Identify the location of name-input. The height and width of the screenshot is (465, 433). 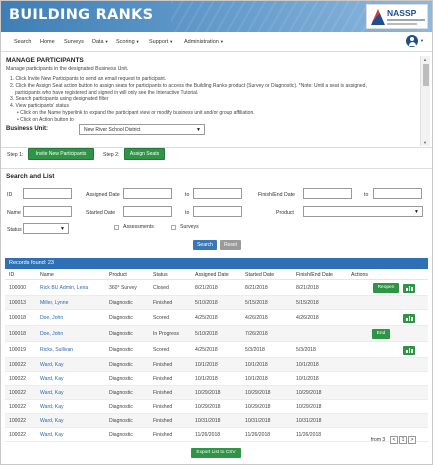
(47, 211).